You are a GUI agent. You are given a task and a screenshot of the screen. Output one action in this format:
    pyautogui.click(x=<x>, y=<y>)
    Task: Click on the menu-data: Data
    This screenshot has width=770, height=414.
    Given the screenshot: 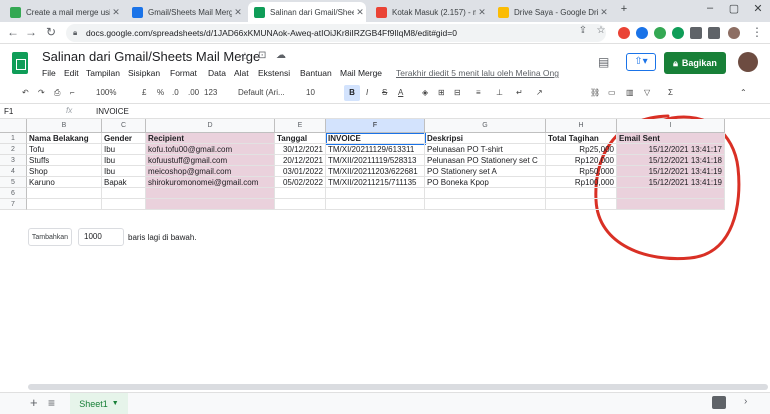 What is the action you would take?
    pyautogui.click(x=217, y=73)
    